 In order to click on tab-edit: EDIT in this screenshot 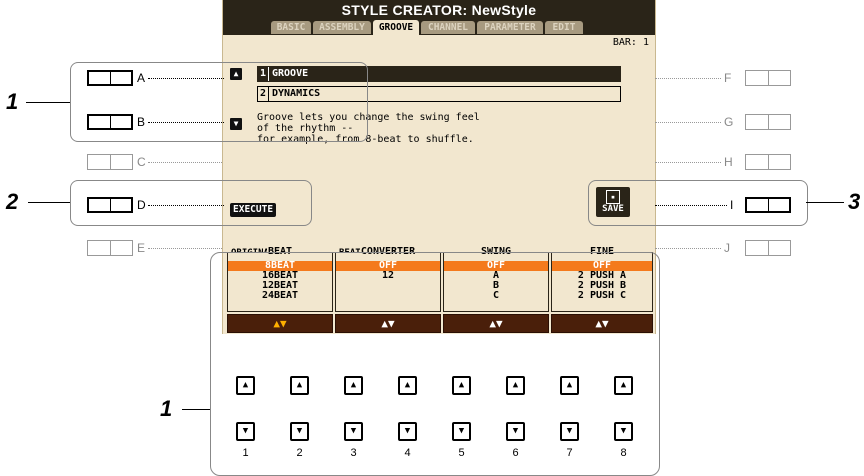, I will do `click(564, 27)`.